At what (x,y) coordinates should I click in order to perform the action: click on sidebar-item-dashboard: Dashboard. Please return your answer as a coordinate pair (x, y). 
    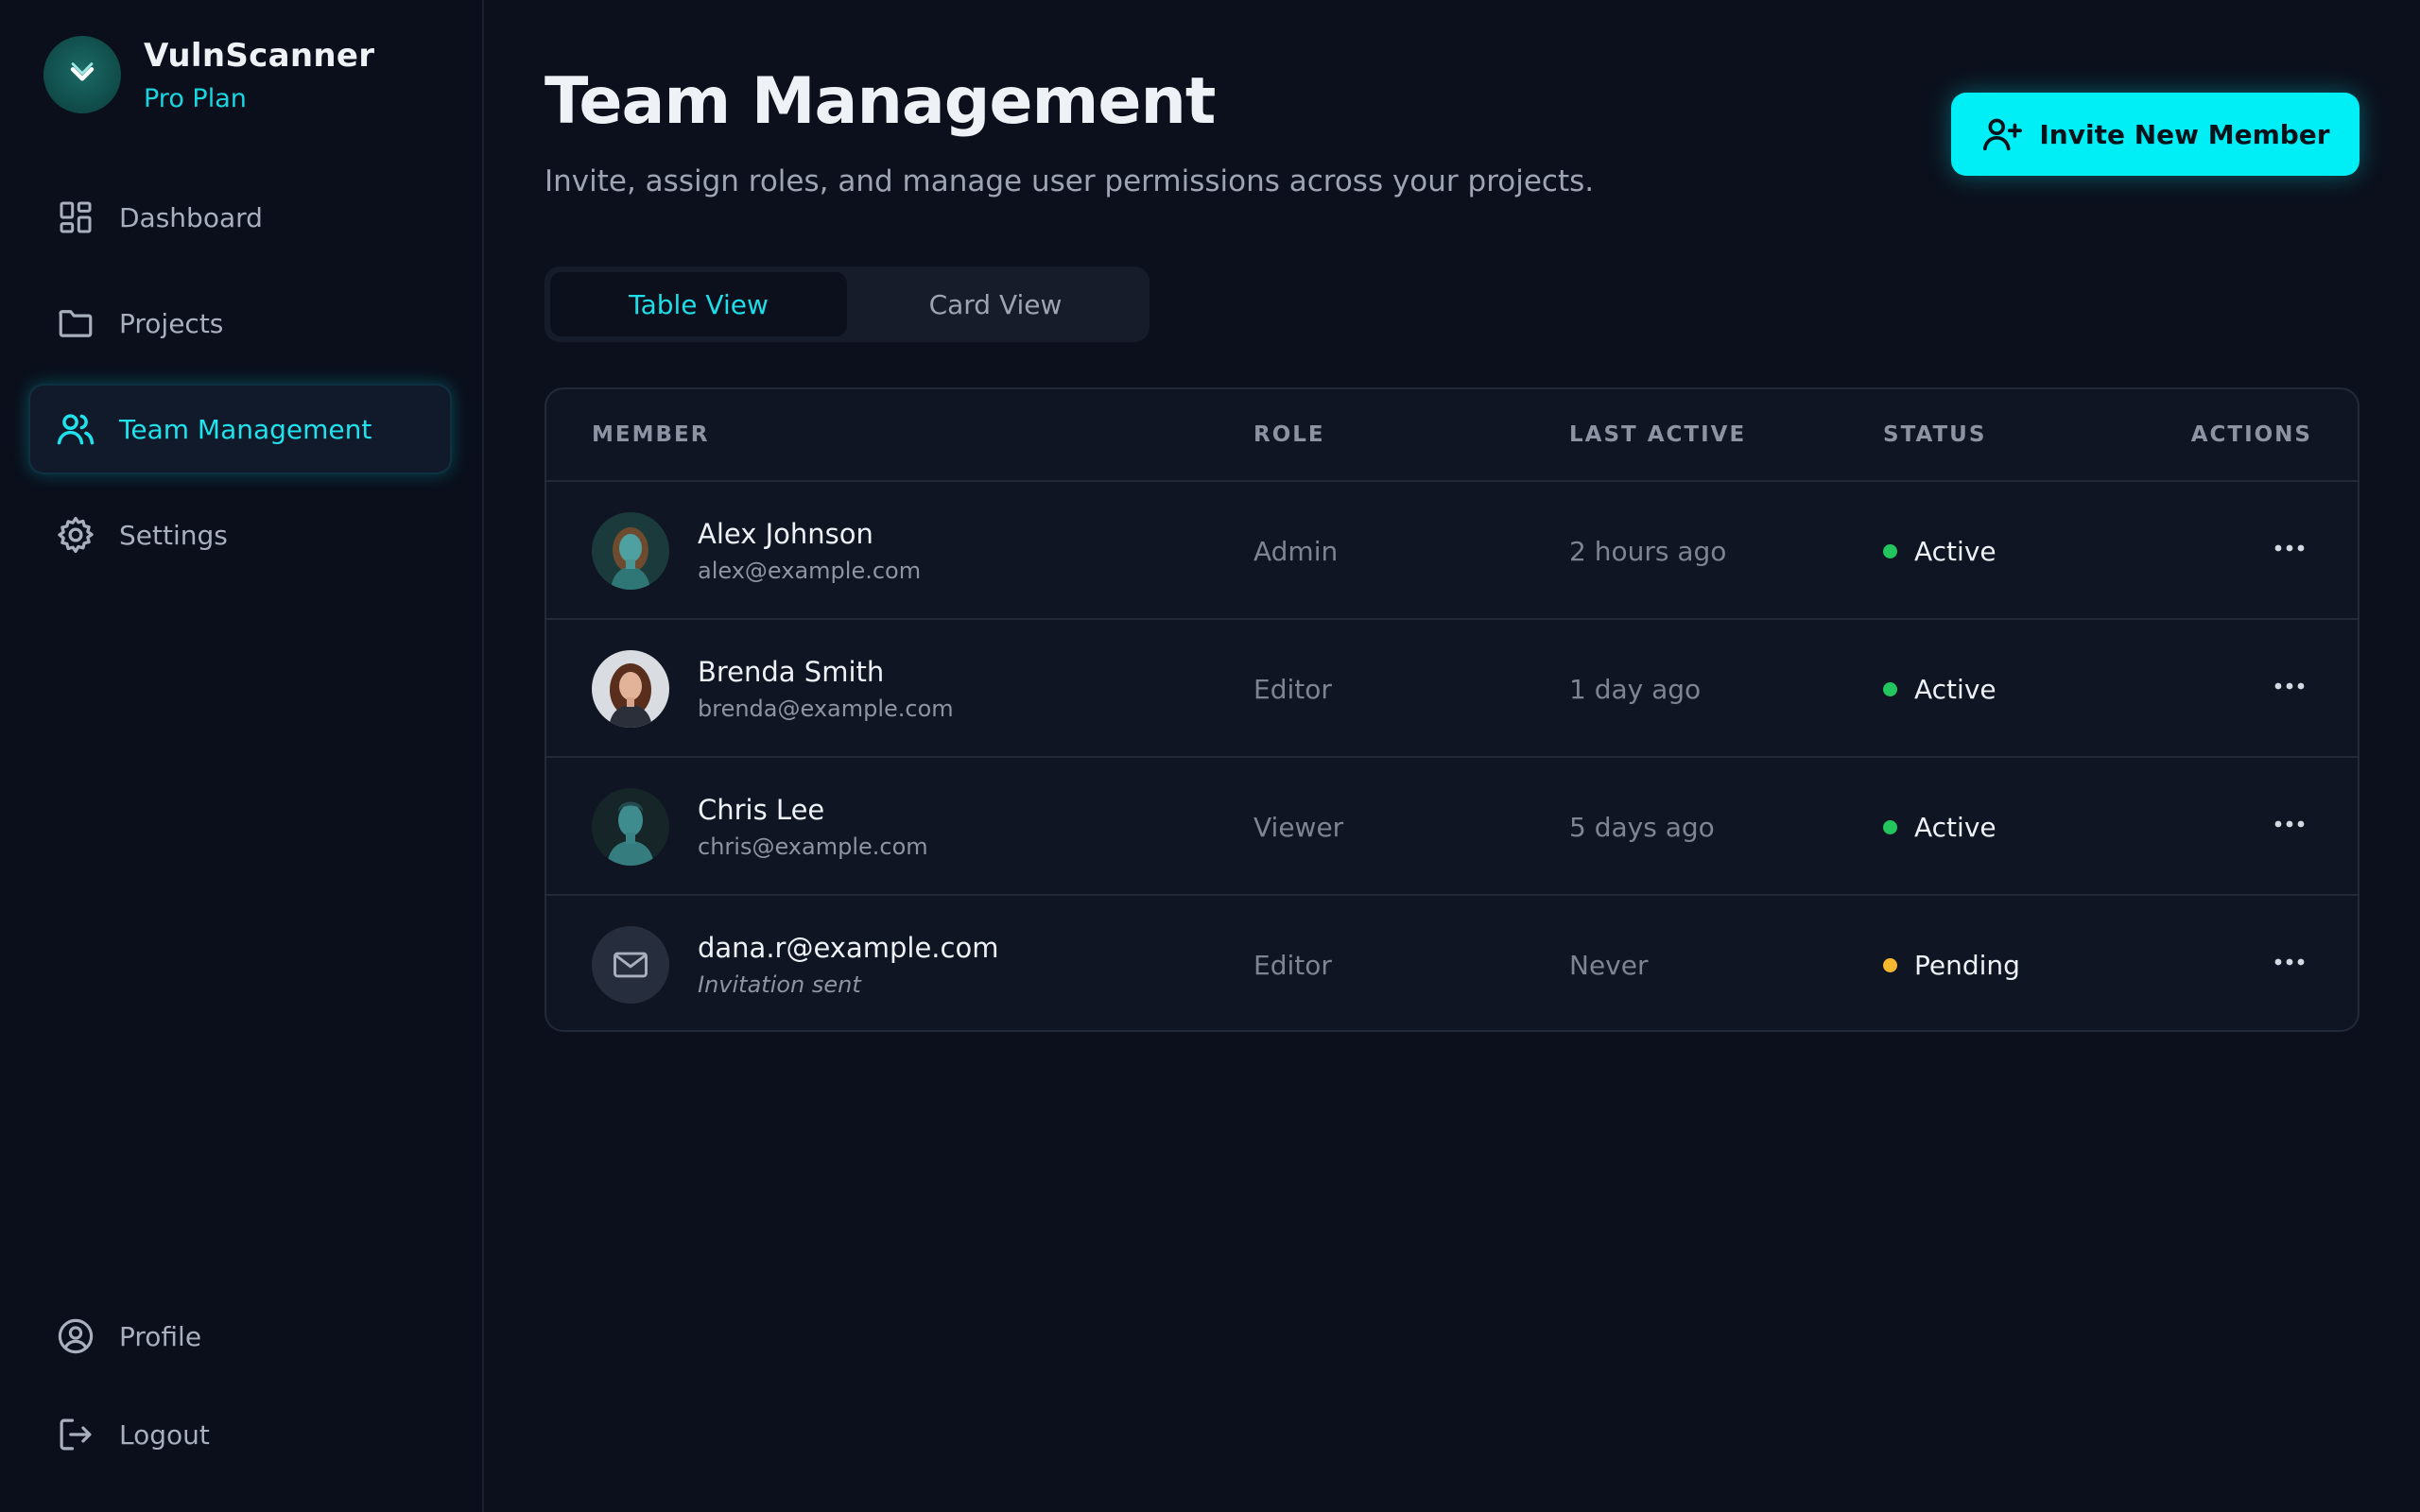
    Looking at the image, I should click on (240, 217).